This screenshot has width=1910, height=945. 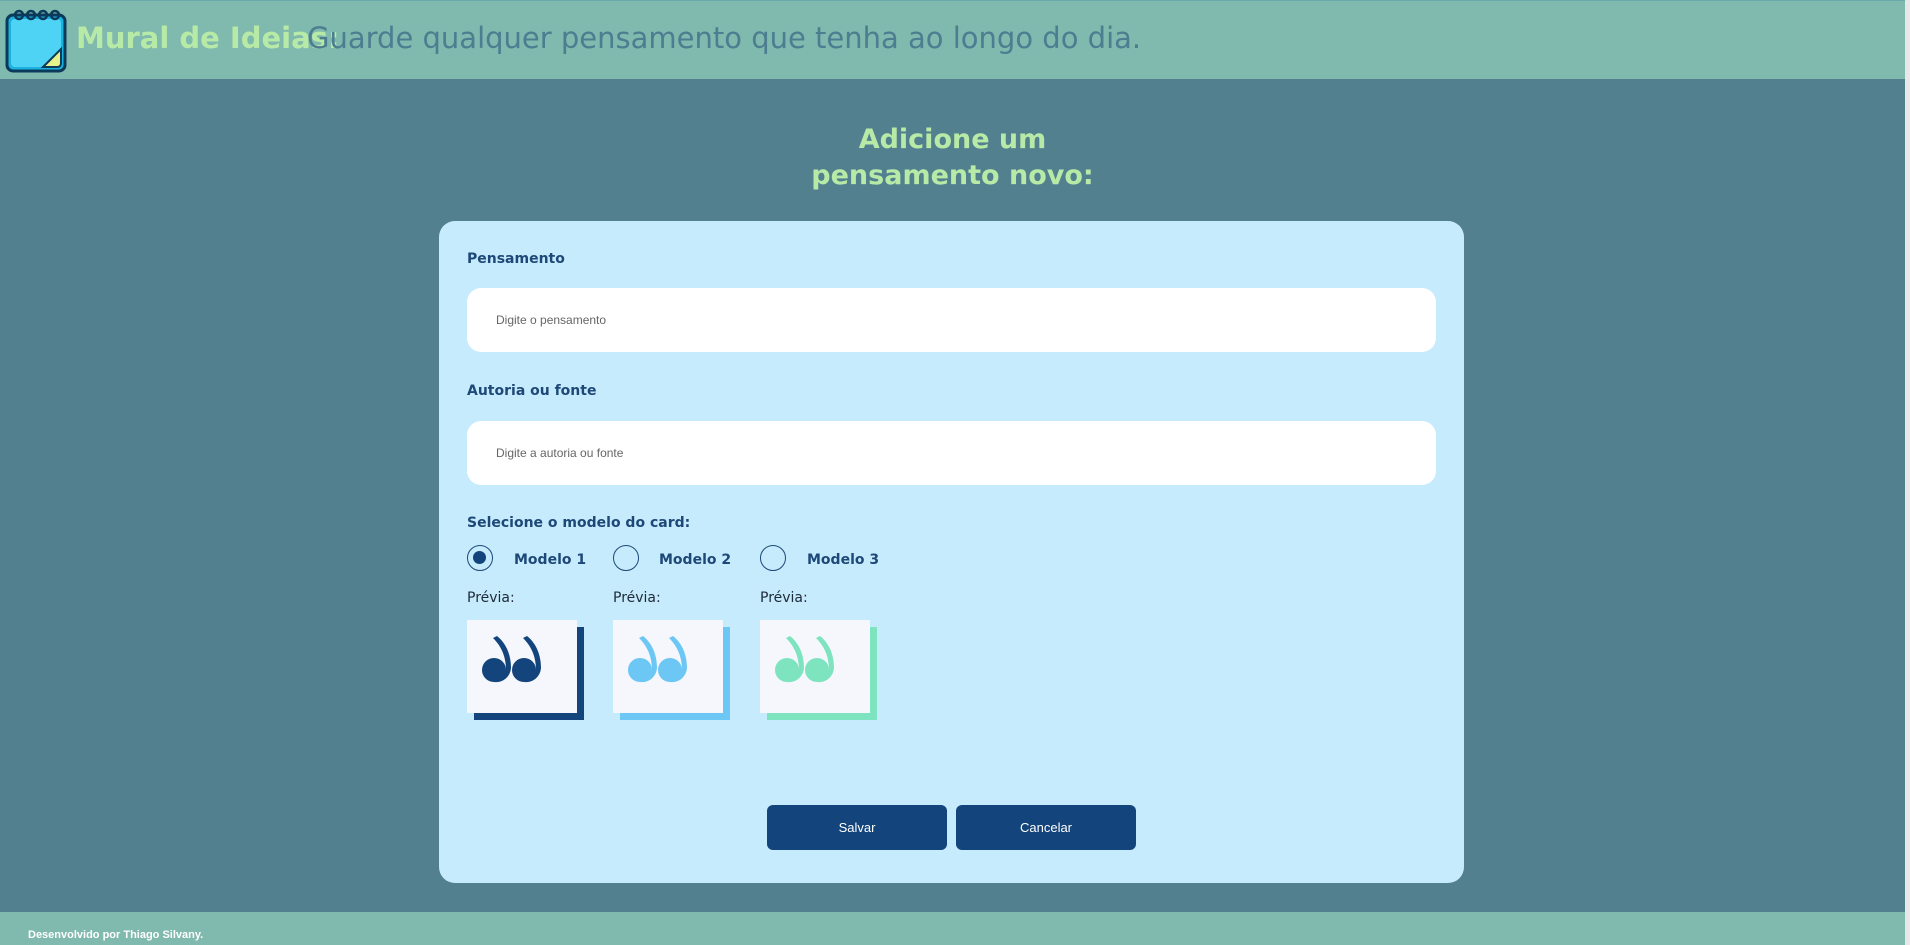 What do you see at coordinates (626, 558) in the screenshot?
I see `model-2-radio` at bounding box center [626, 558].